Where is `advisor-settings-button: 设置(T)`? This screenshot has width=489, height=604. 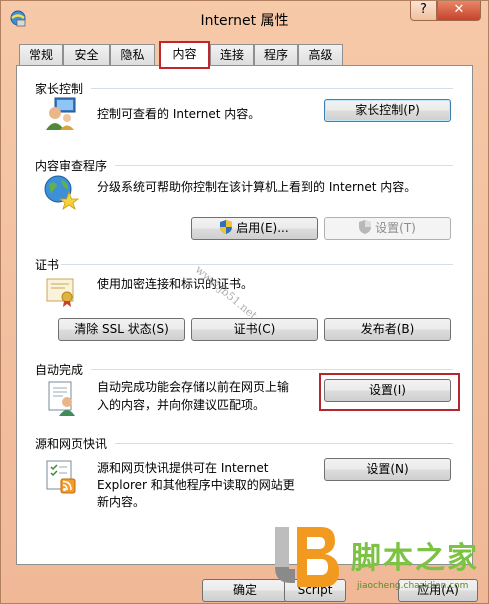 advisor-settings-button: 设置(T) is located at coordinates (387, 228).